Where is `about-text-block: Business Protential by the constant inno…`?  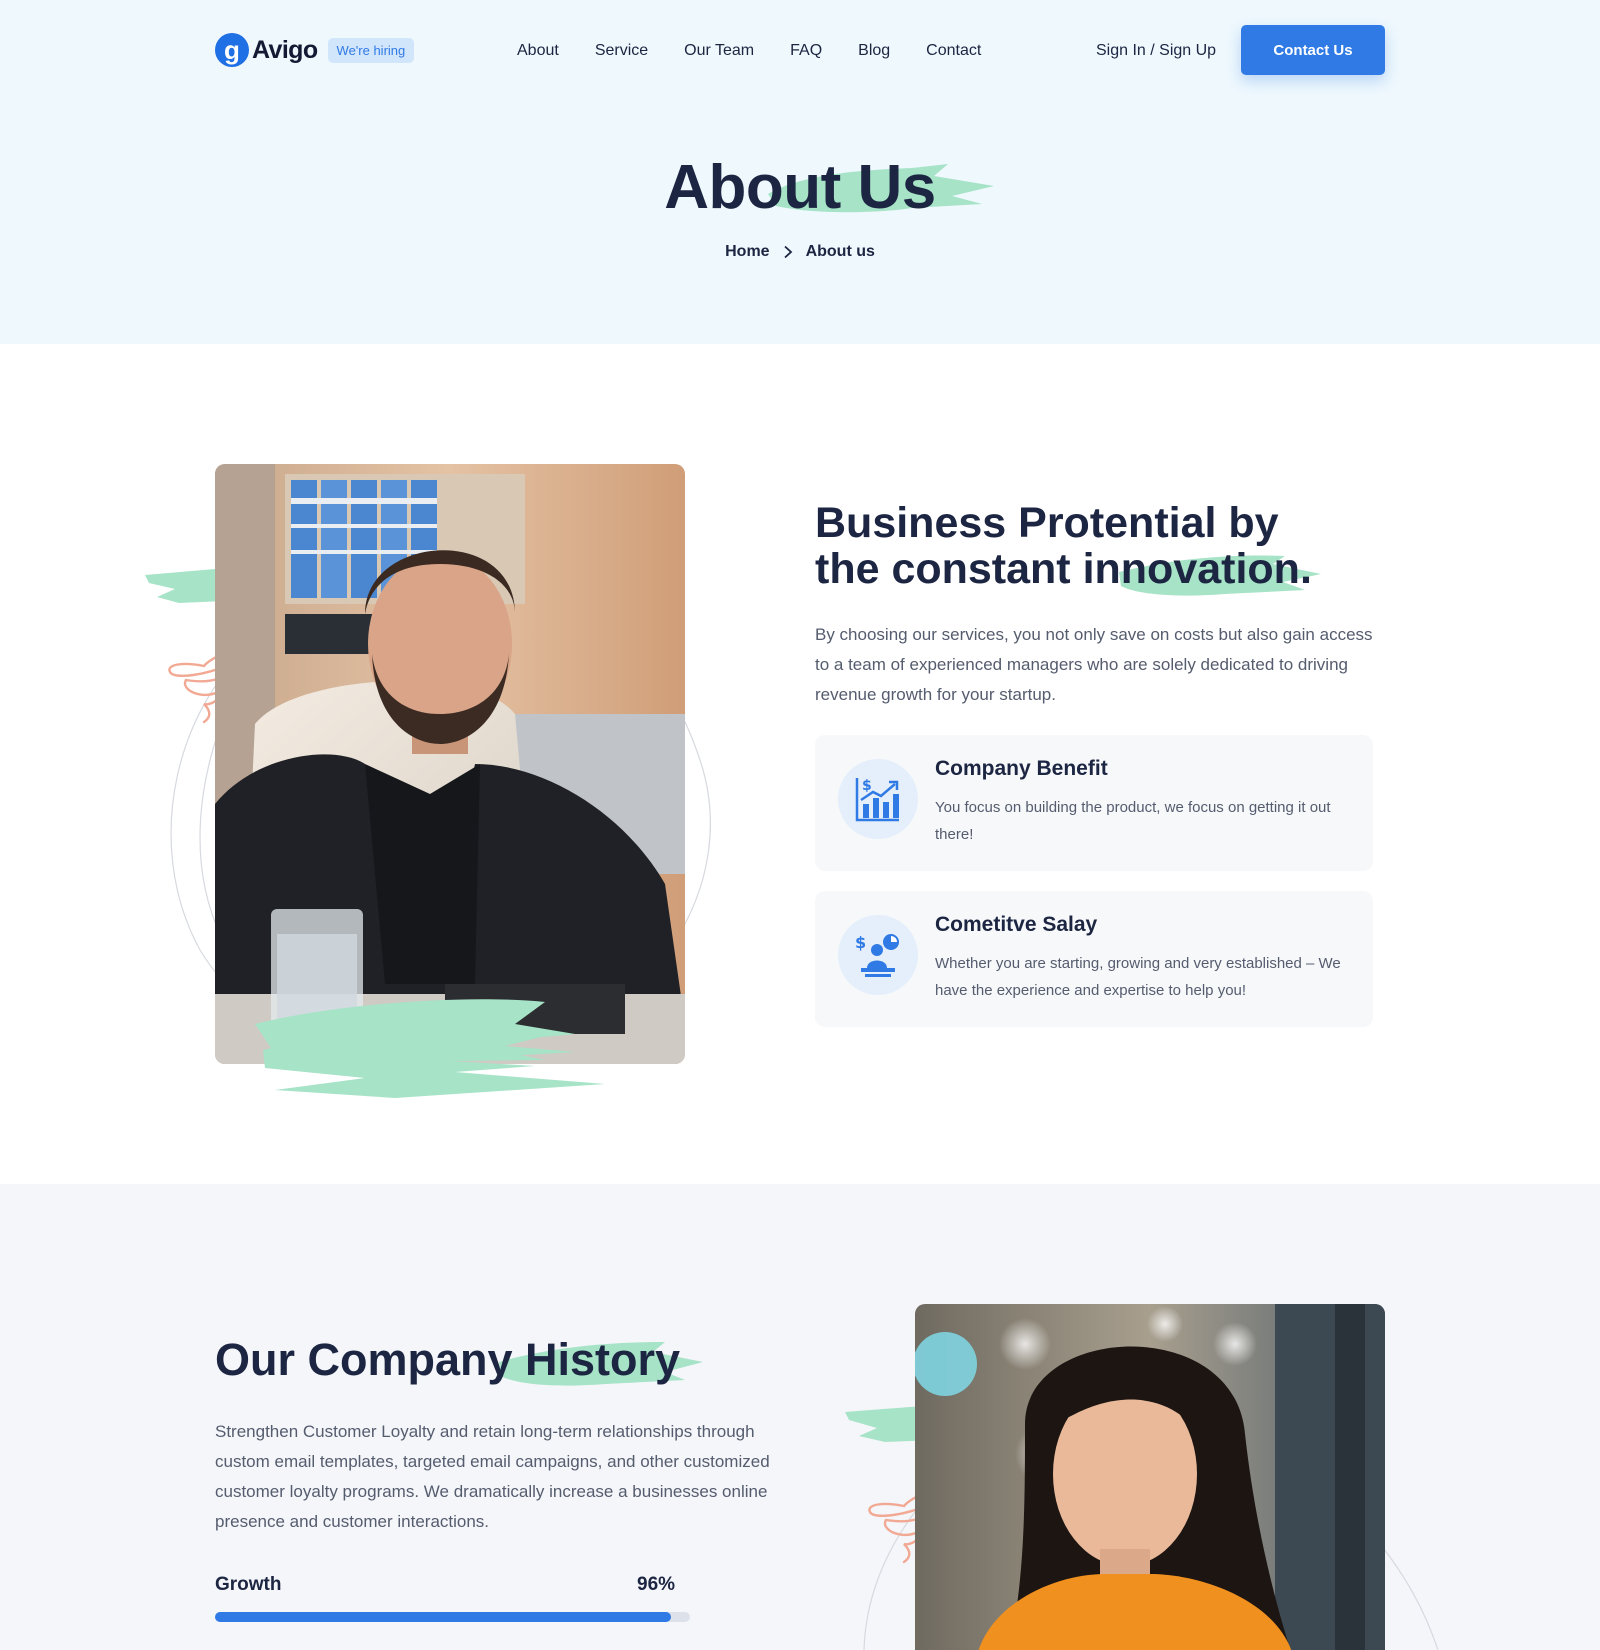
about-text-block: Business Protential by the constant inno… is located at coordinates (1095, 605).